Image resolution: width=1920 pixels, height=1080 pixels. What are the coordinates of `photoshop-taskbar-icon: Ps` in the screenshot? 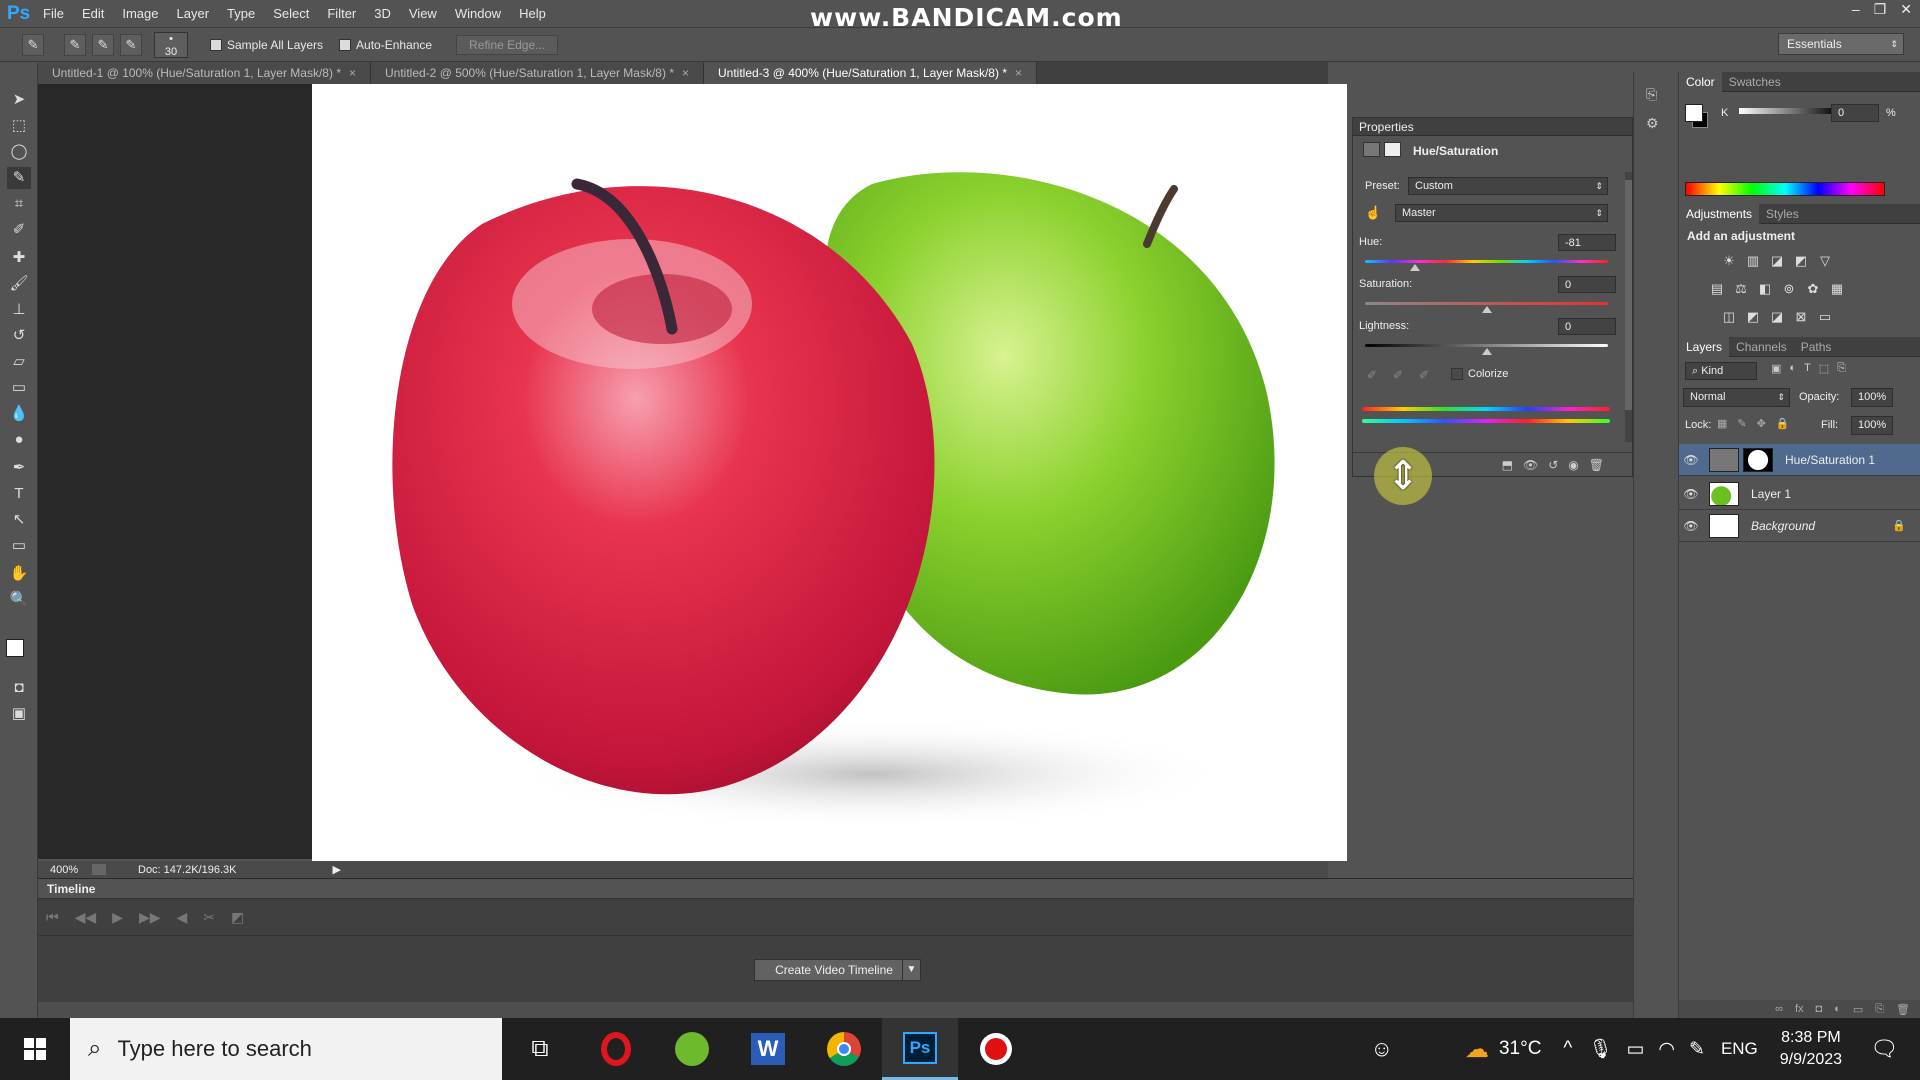 It's located at (920, 1049).